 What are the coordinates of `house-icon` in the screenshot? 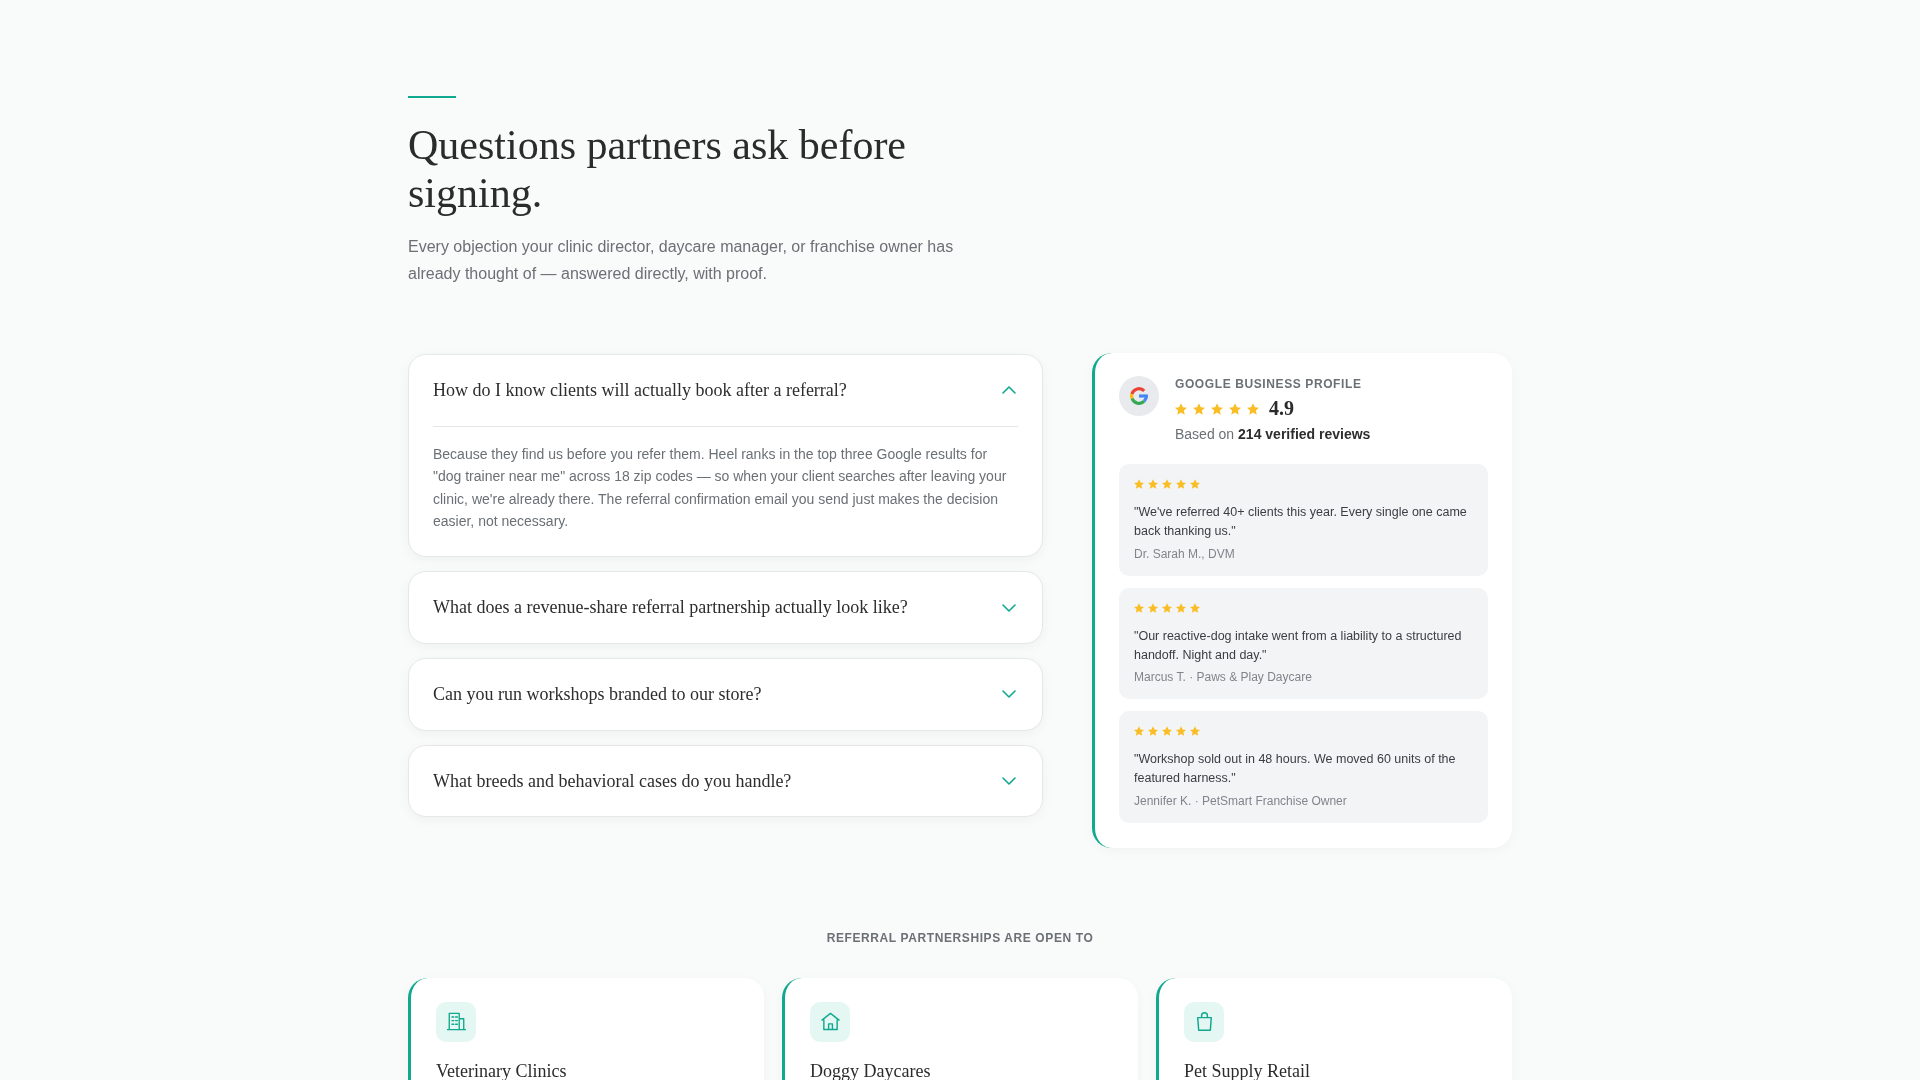 It's located at (830, 1021).